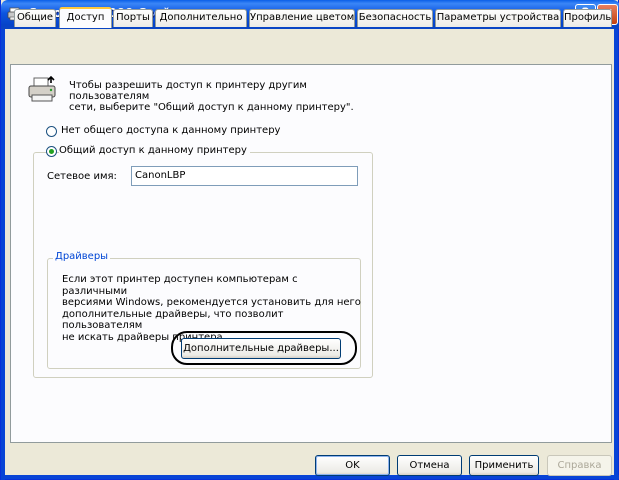 The image size is (619, 480). Describe the element at coordinates (395, 18) in the screenshot. I see `tab-security: Безопасность` at that location.